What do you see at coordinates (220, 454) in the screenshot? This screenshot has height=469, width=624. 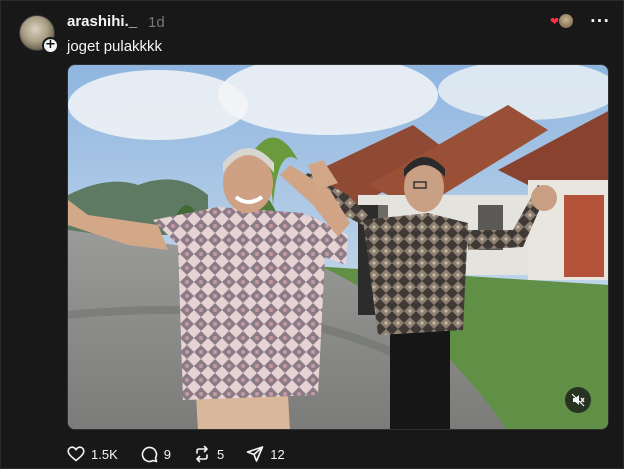 I see `repost-count: 5` at bounding box center [220, 454].